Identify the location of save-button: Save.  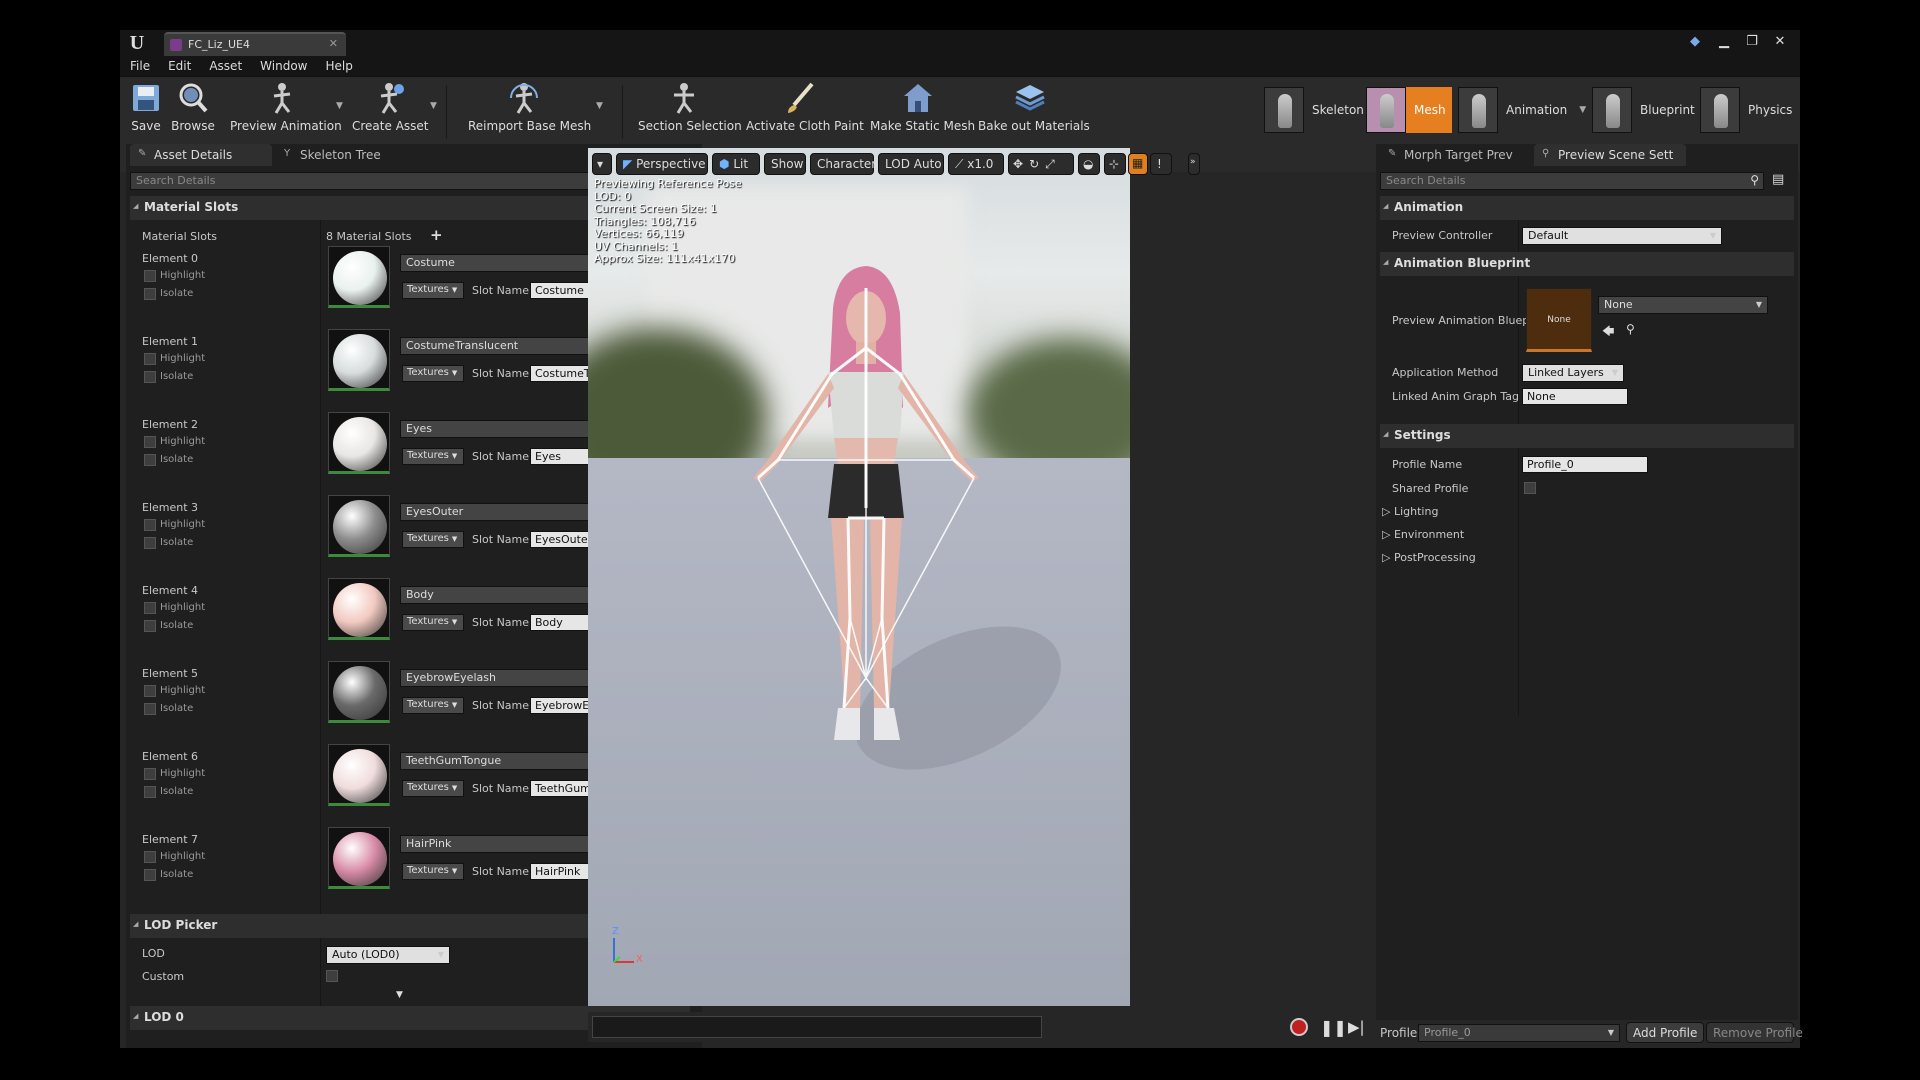
(146, 109).